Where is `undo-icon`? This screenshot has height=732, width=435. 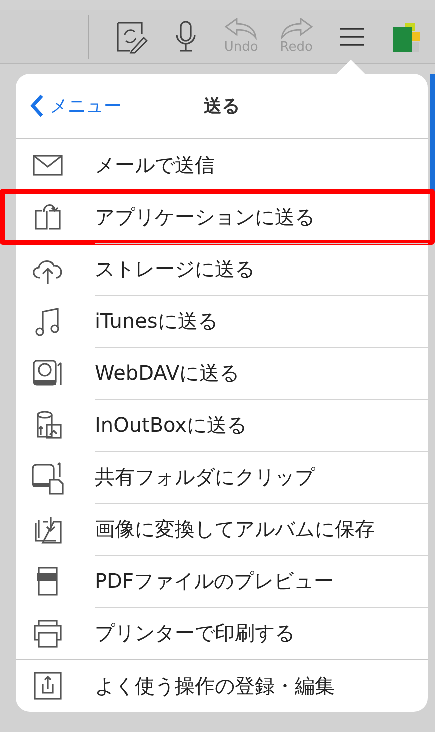
undo-icon is located at coordinates (241, 29).